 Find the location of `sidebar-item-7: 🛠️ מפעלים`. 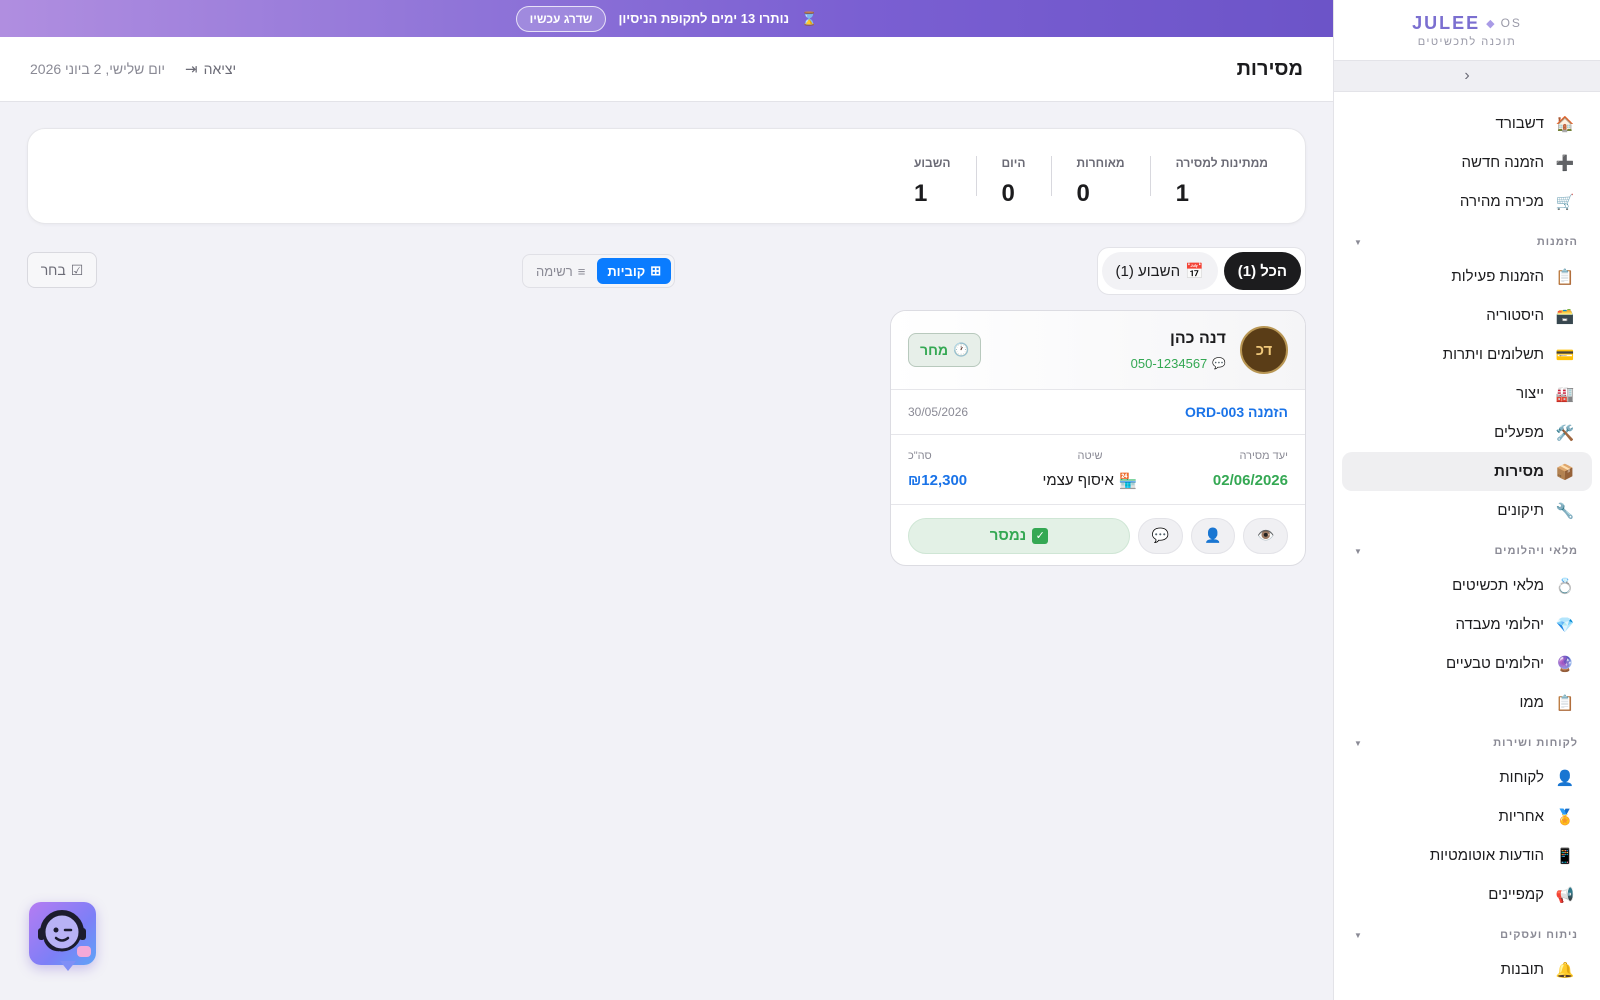

sidebar-item-7: 🛠️ מפעלים is located at coordinates (1467, 432).